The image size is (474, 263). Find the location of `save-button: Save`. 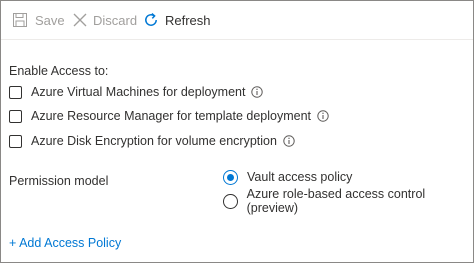

save-button: Save is located at coordinates (39, 20).